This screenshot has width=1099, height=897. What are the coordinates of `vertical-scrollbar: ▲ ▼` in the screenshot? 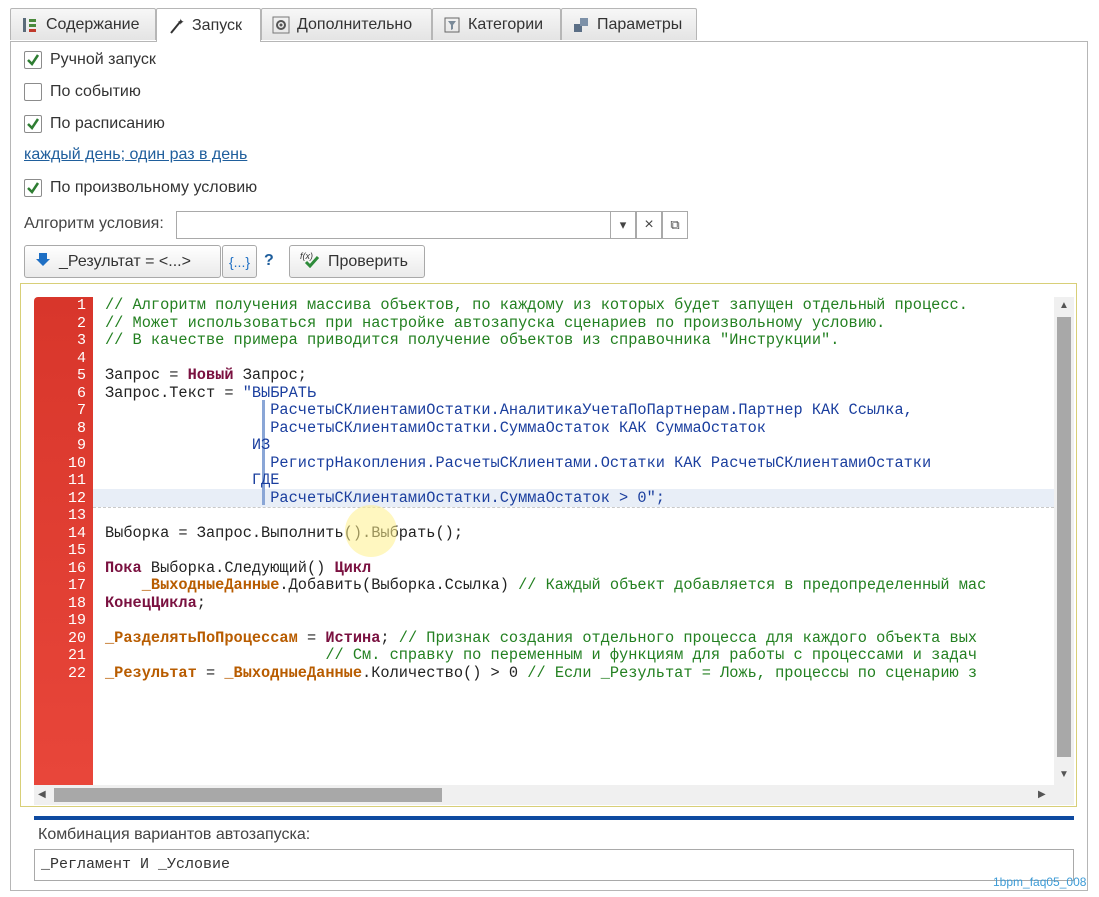 It's located at (1064, 541).